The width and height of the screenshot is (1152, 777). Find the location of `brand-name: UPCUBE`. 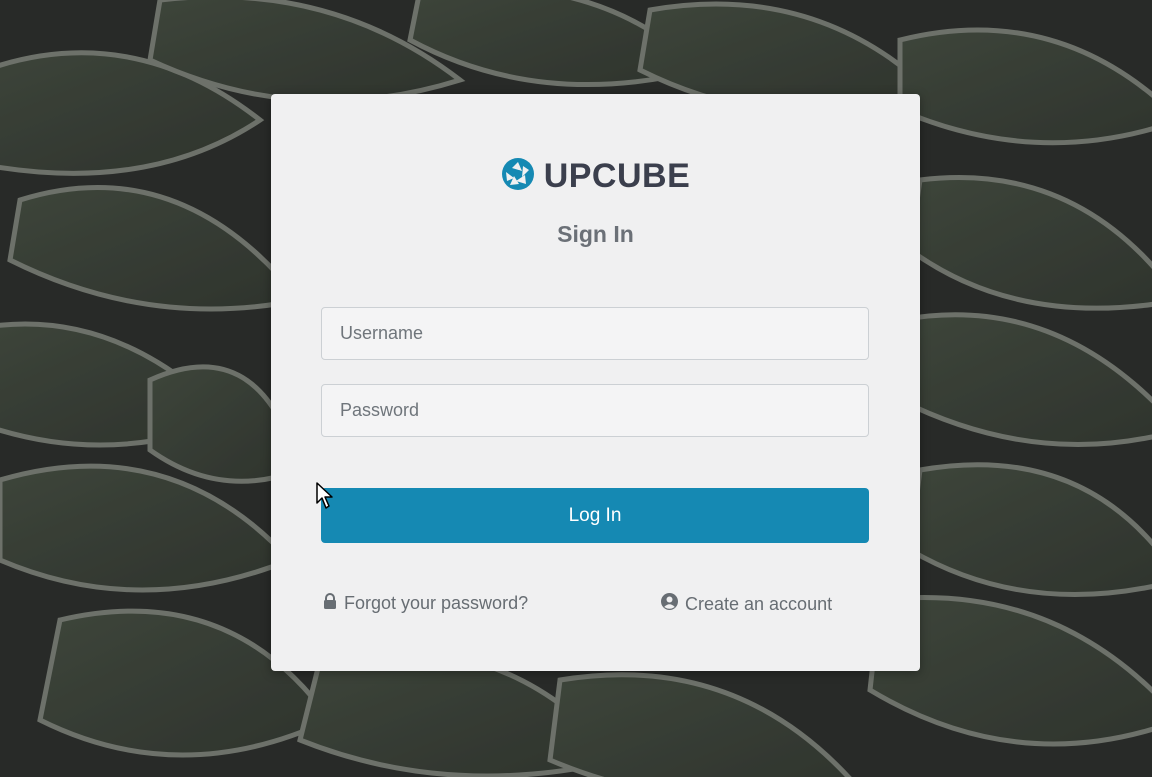

brand-name: UPCUBE is located at coordinates (617, 175).